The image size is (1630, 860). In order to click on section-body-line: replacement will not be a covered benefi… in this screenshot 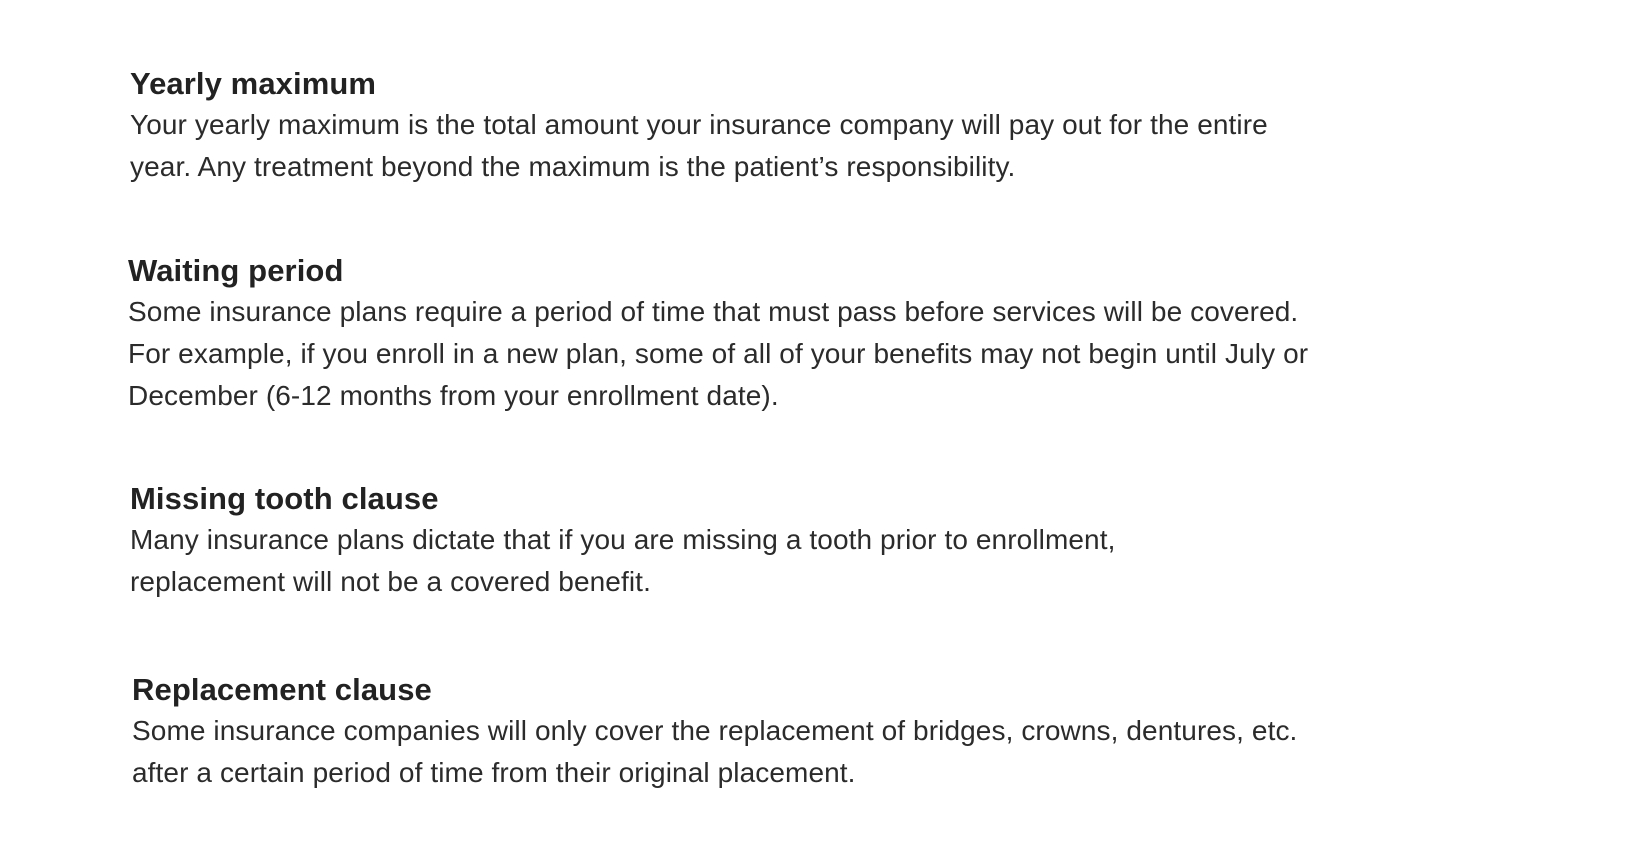, I will do `click(390, 581)`.